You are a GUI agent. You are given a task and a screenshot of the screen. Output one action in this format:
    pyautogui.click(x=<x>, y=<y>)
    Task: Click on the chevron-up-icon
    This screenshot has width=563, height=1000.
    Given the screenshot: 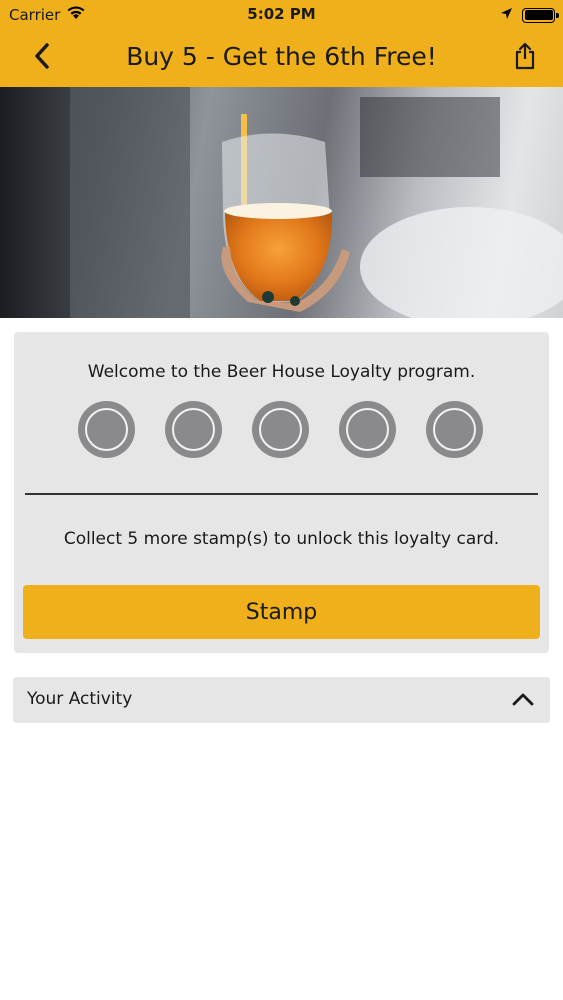 What is the action you would take?
    pyautogui.click(x=523, y=700)
    